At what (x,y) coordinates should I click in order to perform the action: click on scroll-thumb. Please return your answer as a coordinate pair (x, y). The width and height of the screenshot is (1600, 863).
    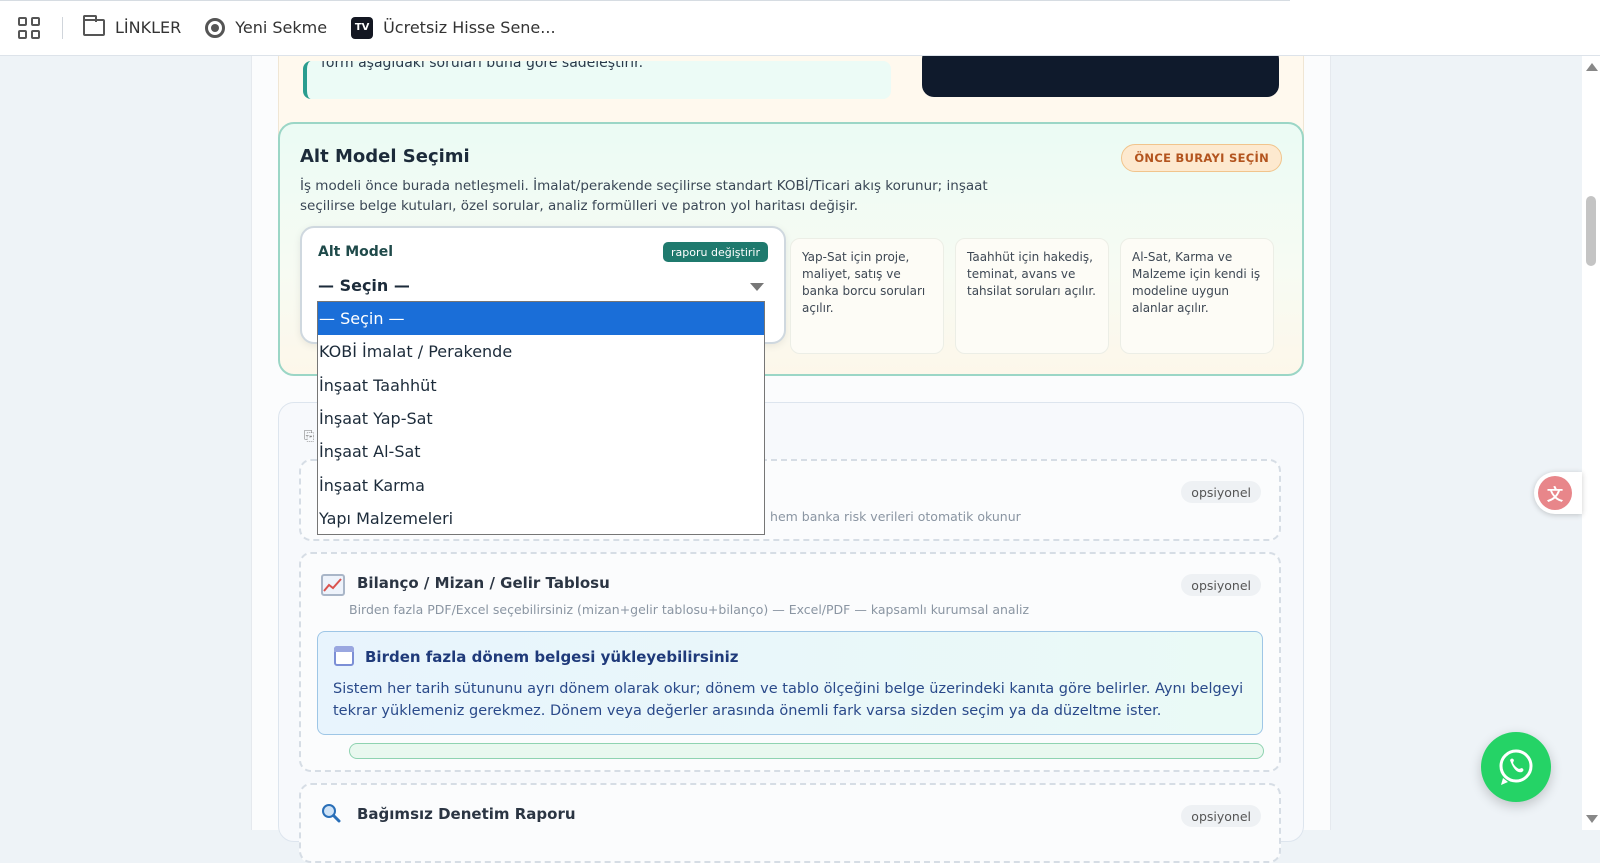
    Looking at the image, I should click on (1591, 231).